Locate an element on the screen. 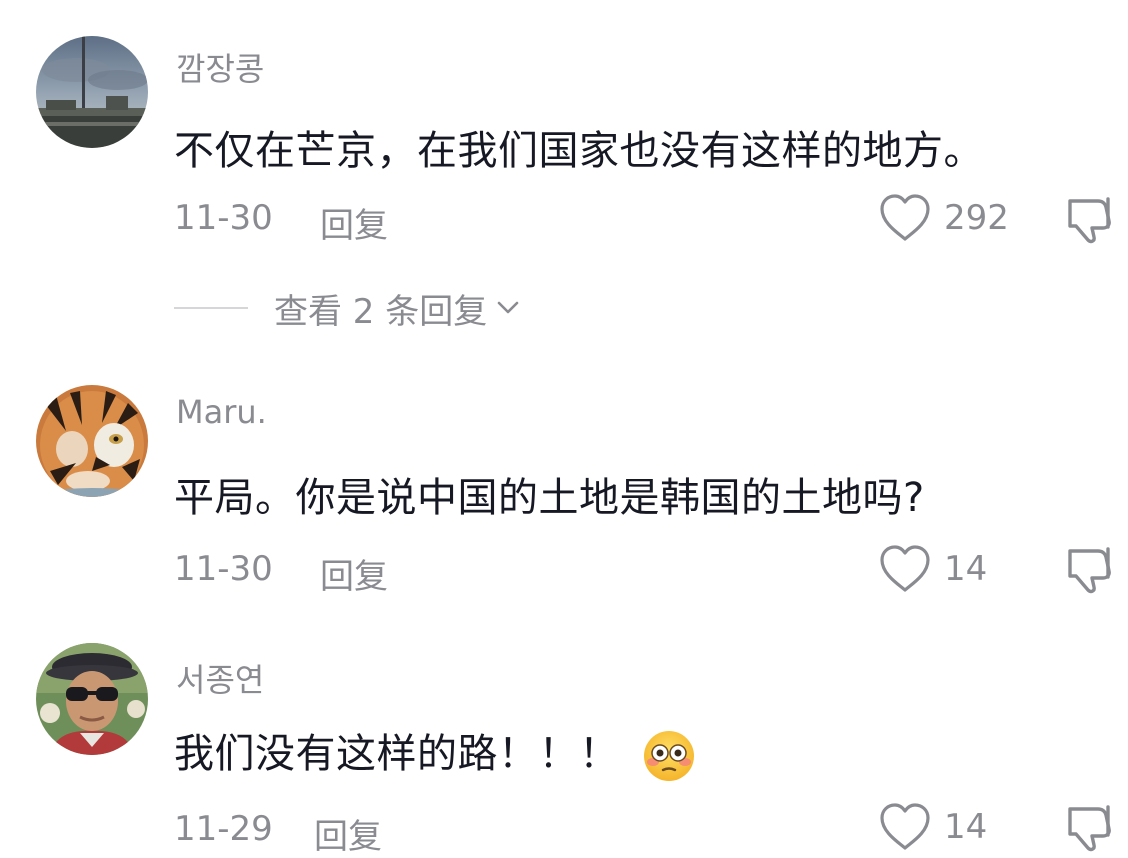  like-button: 292 is located at coordinates (943, 218).